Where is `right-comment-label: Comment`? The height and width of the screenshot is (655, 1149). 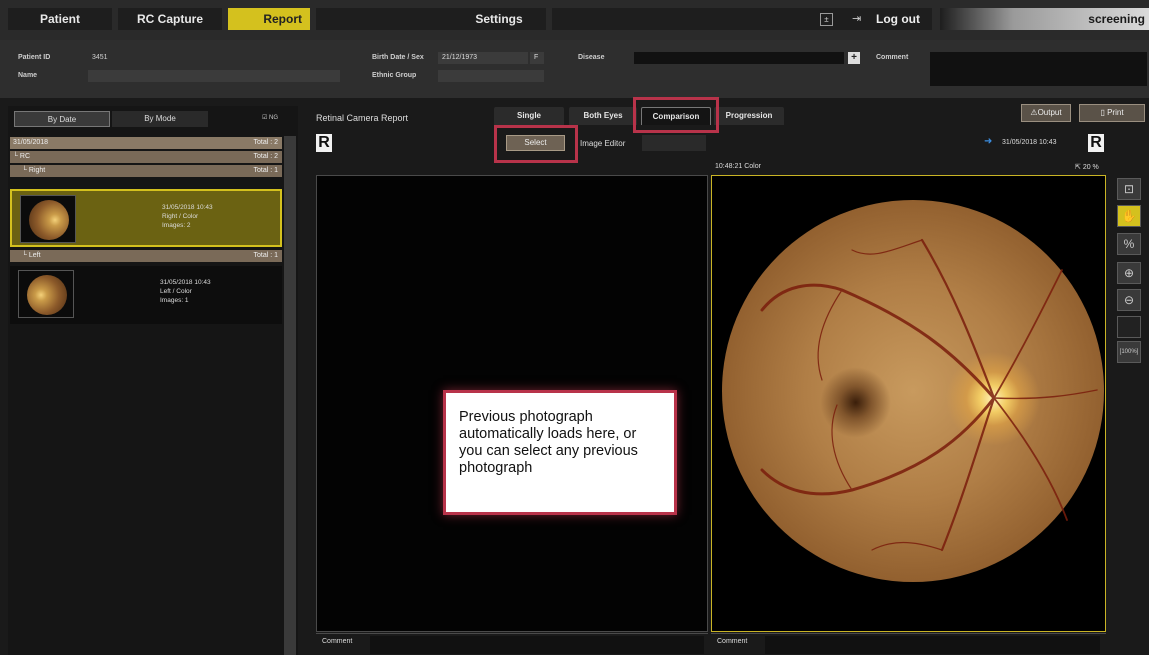
right-comment-label: Comment is located at coordinates (732, 641).